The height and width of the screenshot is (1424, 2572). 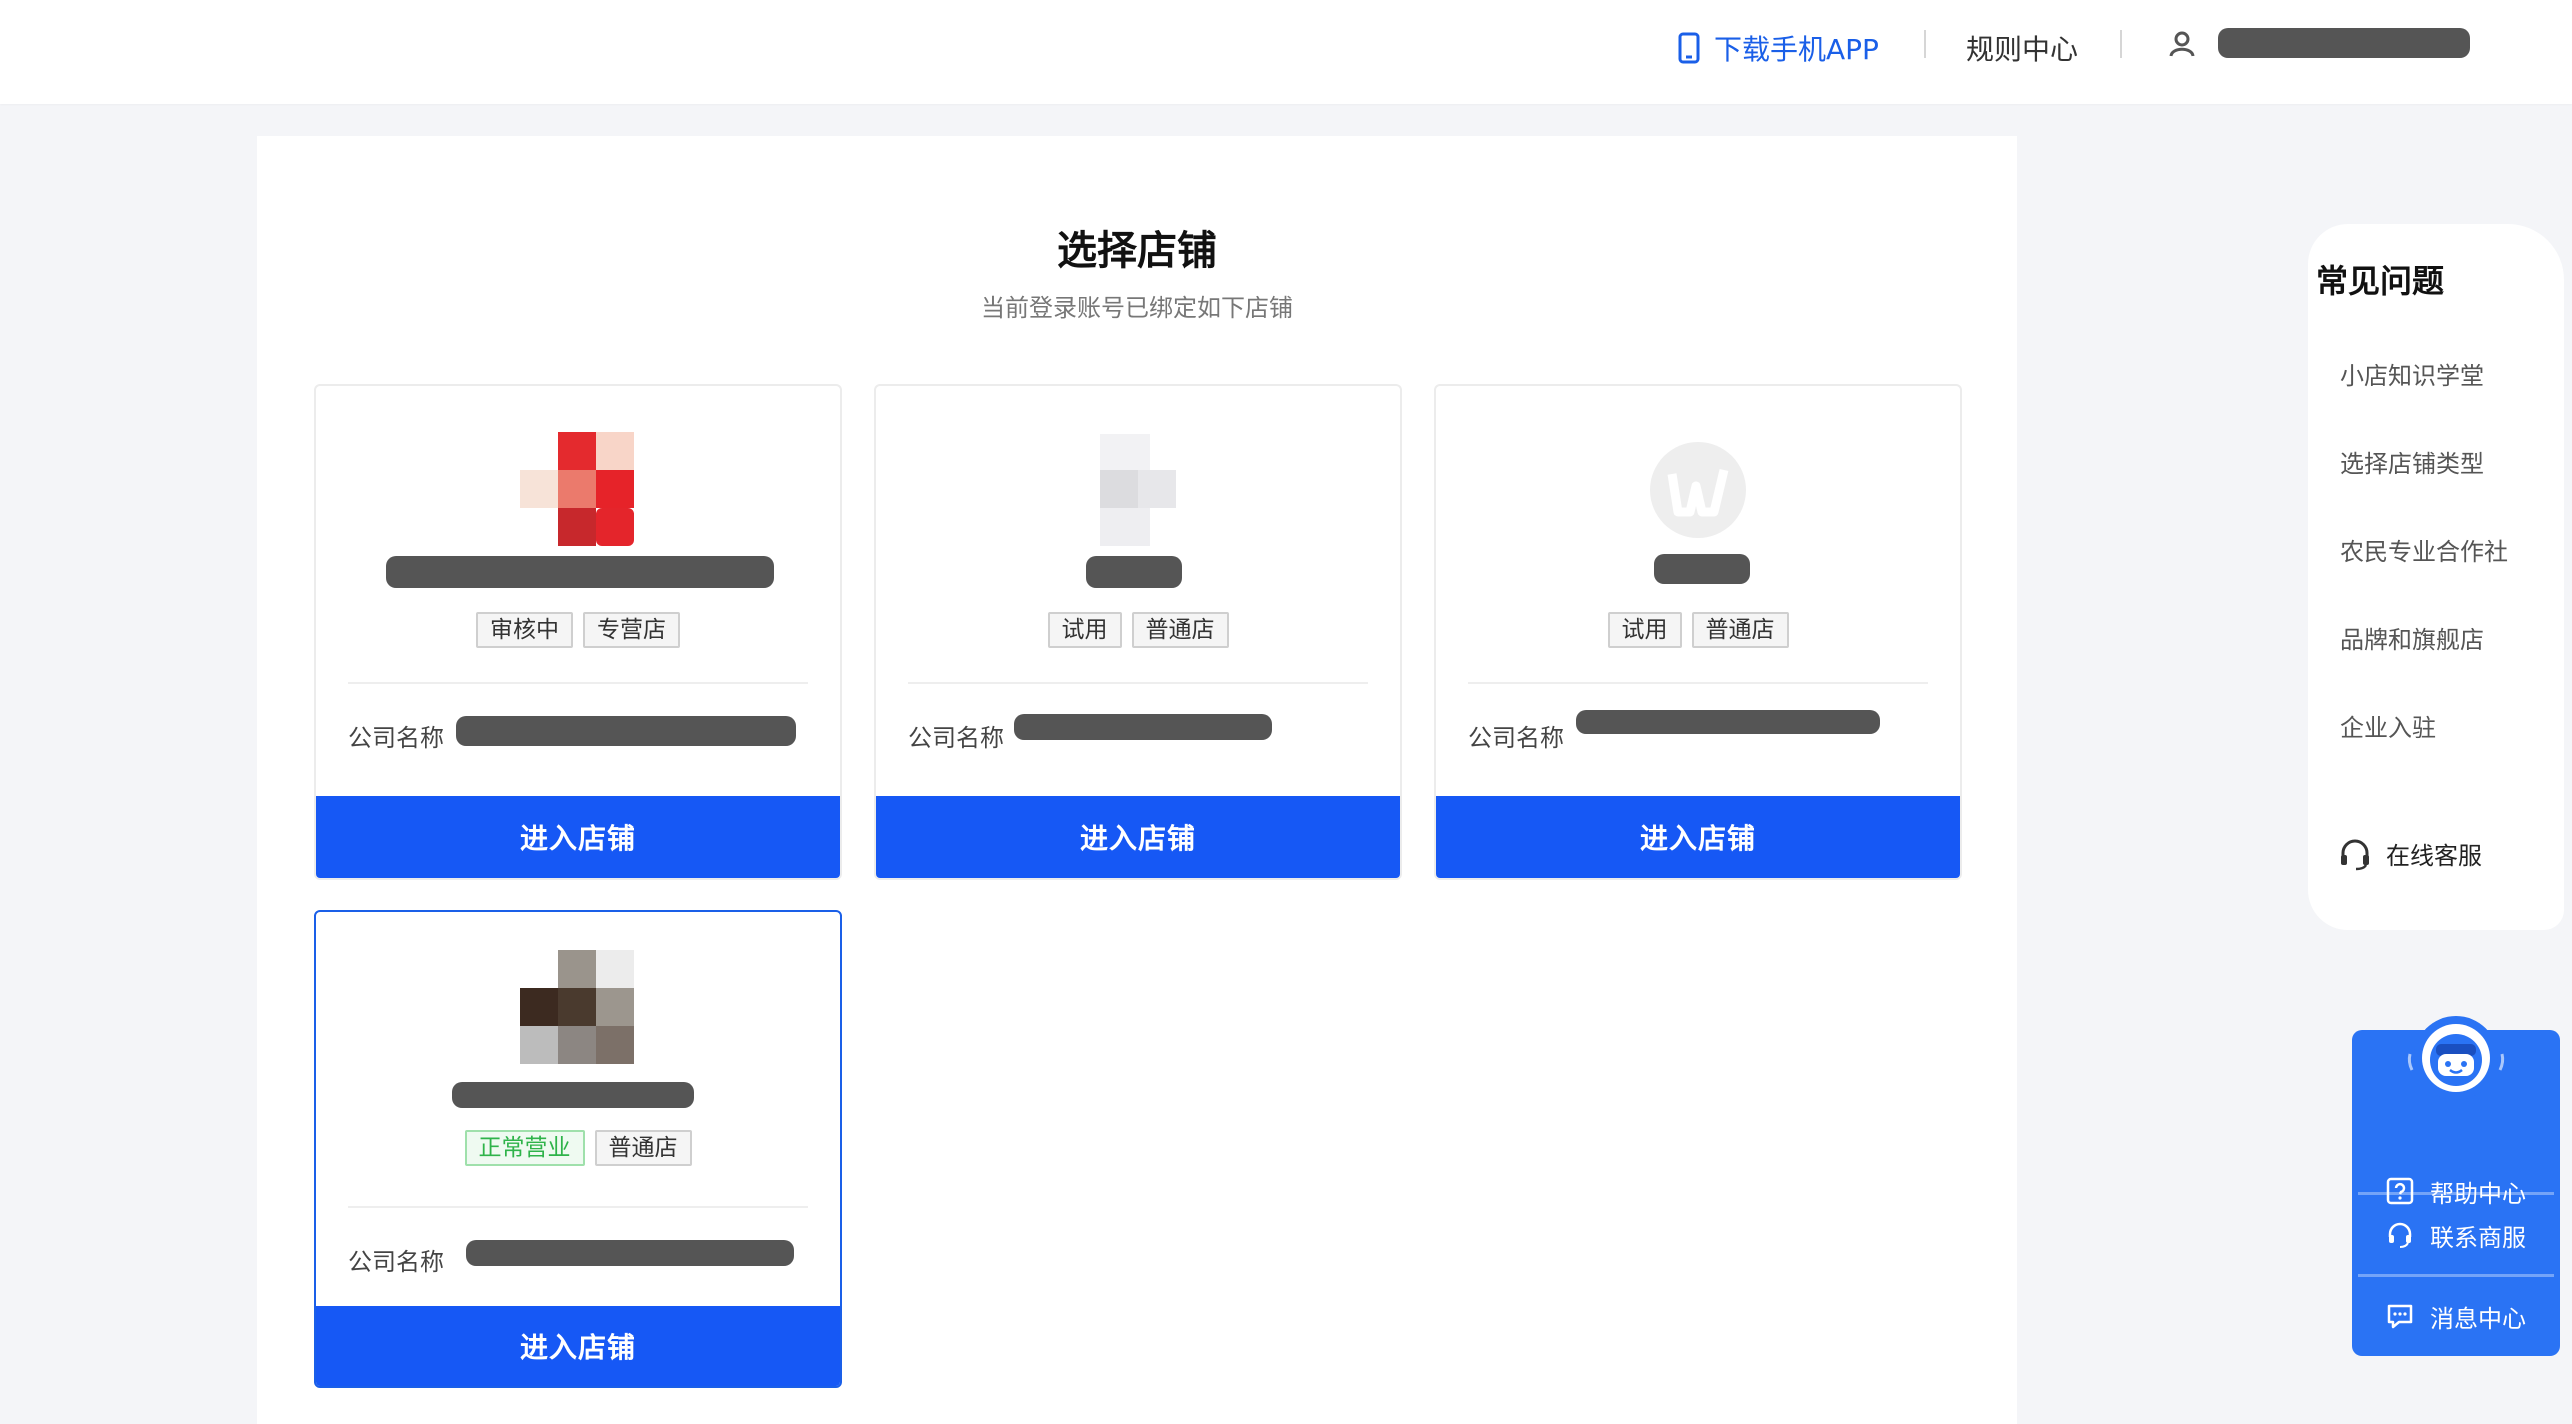 I want to click on rules-center-link: 规则中心, so click(x=2022, y=48).